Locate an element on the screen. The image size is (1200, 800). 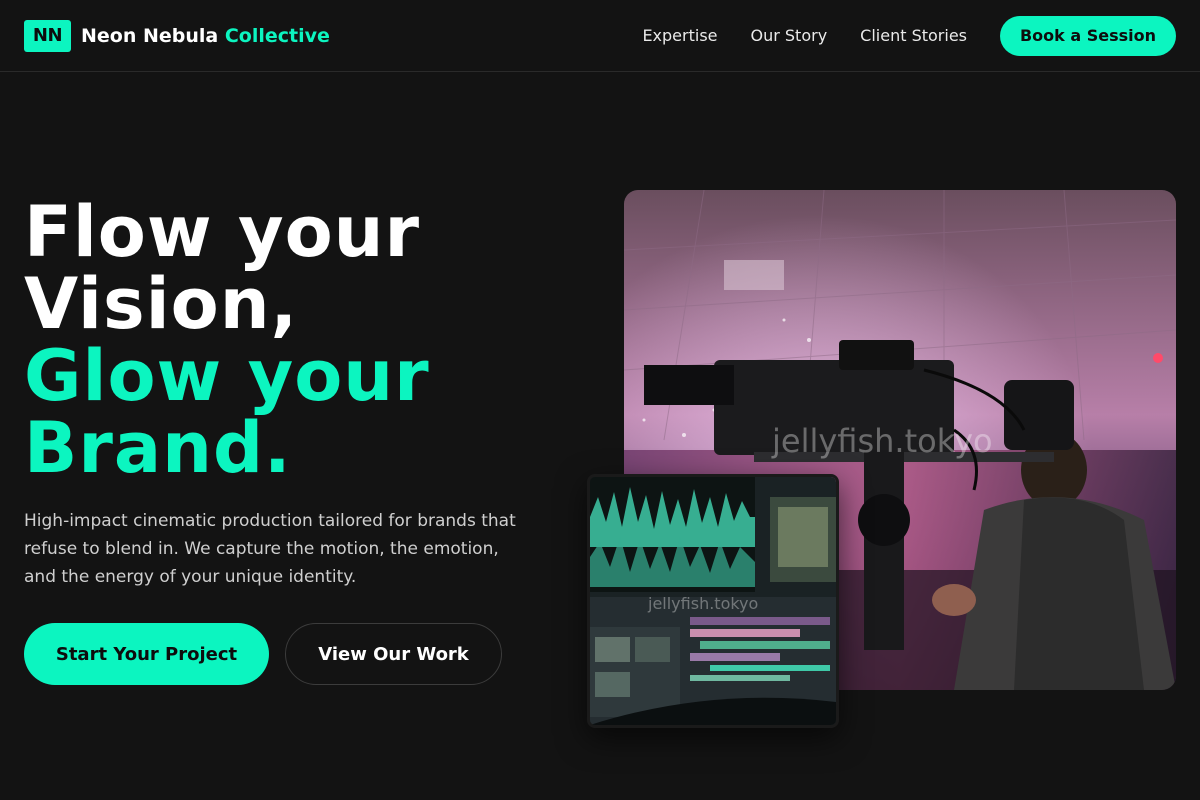
hero-heading-line-2: Vision, is located at coordinates (161, 304).